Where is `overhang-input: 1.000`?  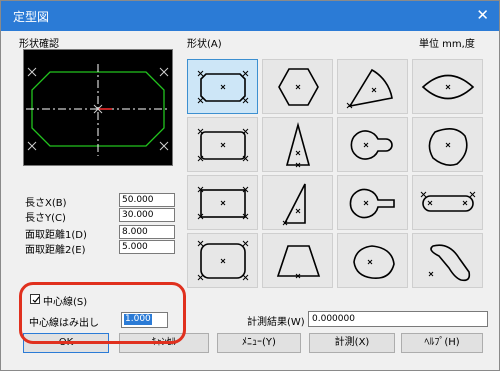
overhang-input: 1.000 is located at coordinates (144, 320).